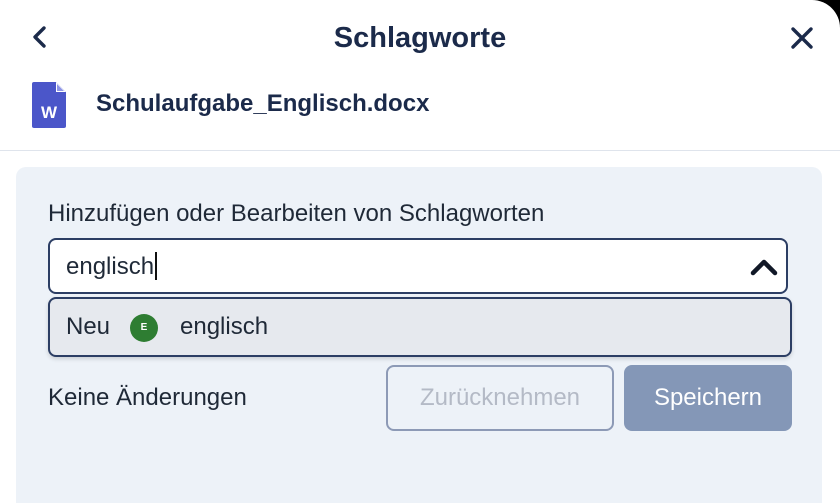 This screenshot has height=503, width=840. I want to click on text-caret, so click(156, 266).